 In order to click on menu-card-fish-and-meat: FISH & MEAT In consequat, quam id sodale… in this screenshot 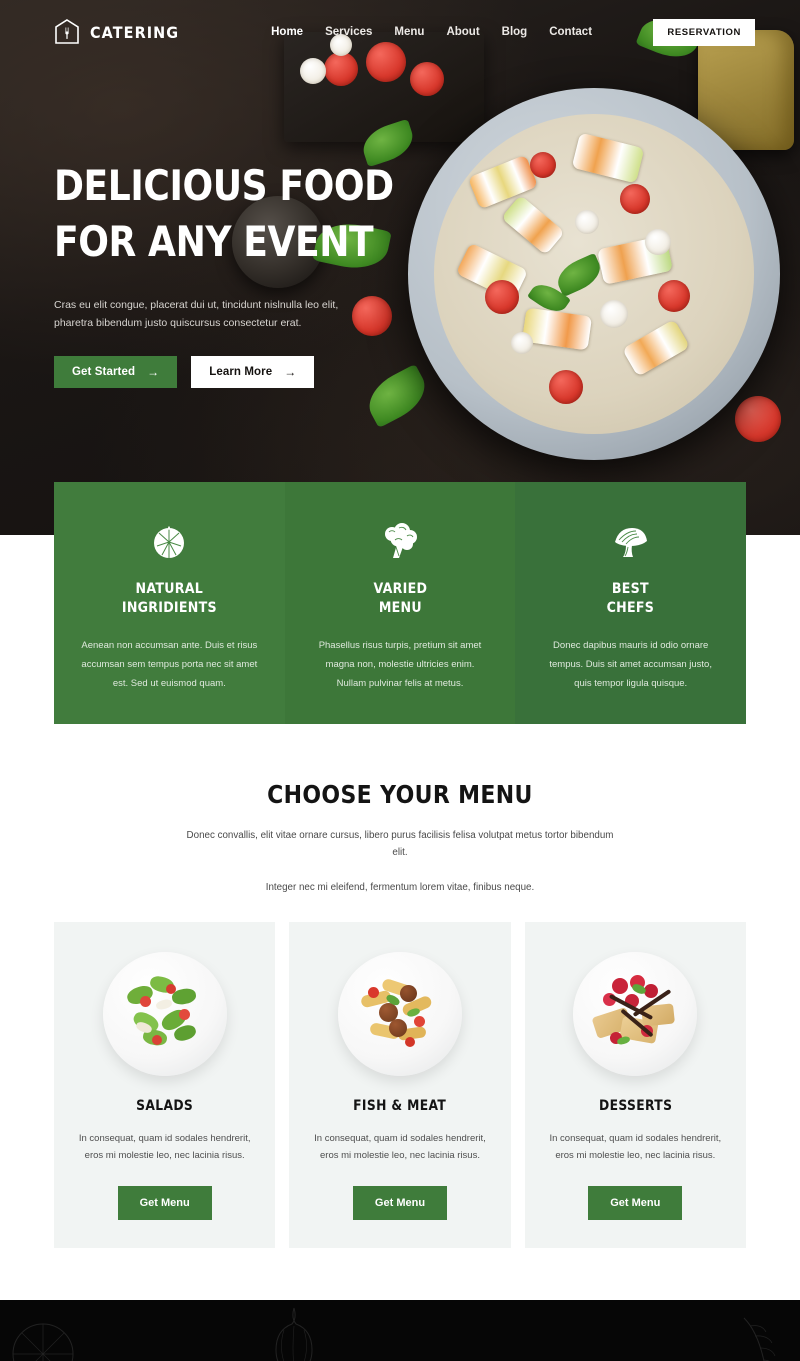, I will do `click(400, 1085)`.